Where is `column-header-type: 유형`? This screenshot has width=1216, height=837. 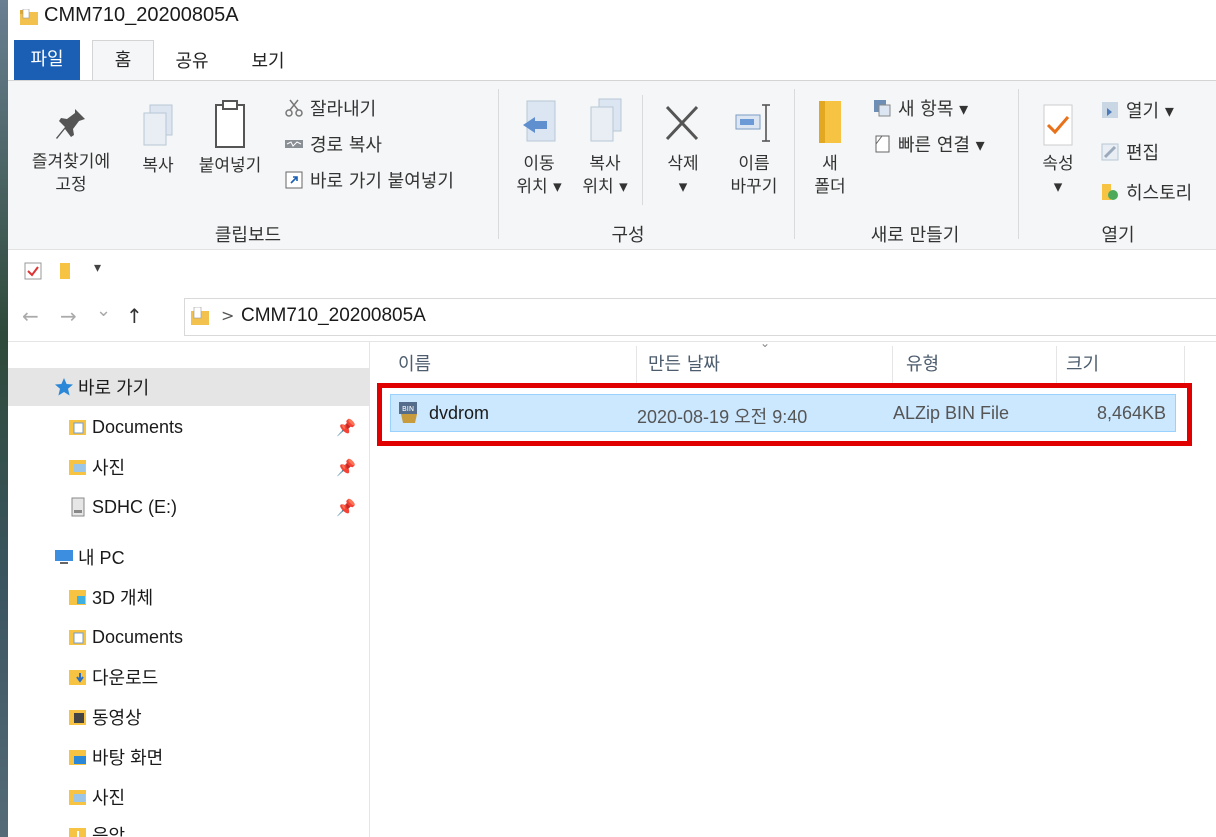 column-header-type: 유형 is located at coordinates (922, 363).